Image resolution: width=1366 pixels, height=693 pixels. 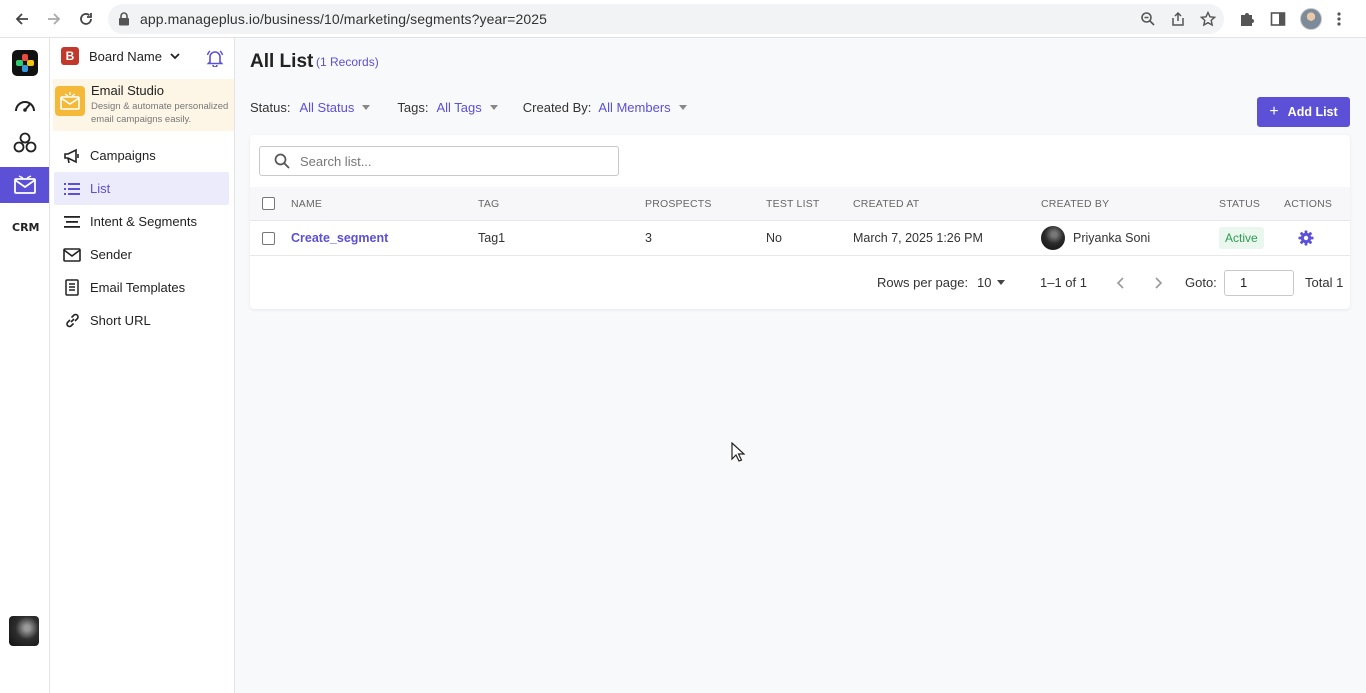 I want to click on app-logo-icon, so click(x=24, y=63).